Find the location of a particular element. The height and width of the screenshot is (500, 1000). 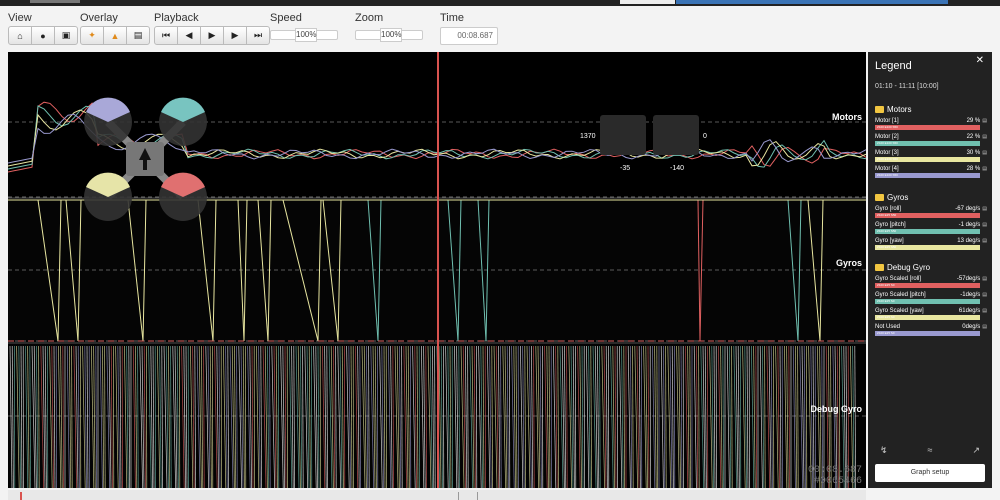

speed-slider: 100% is located at coordinates (304, 35).